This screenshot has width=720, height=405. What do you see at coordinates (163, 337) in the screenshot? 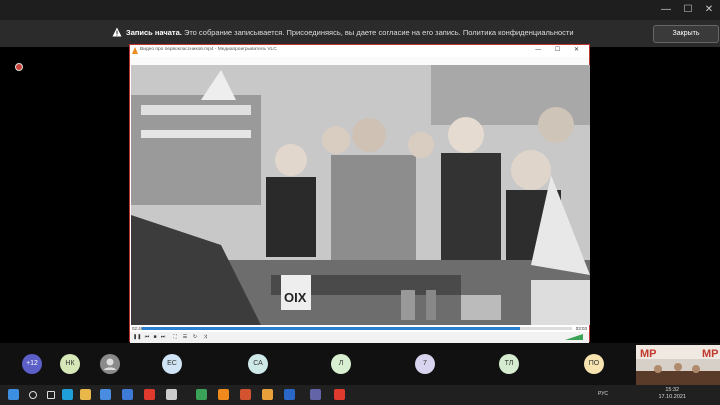
I see `next-button: ⏭` at bounding box center [163, 337].